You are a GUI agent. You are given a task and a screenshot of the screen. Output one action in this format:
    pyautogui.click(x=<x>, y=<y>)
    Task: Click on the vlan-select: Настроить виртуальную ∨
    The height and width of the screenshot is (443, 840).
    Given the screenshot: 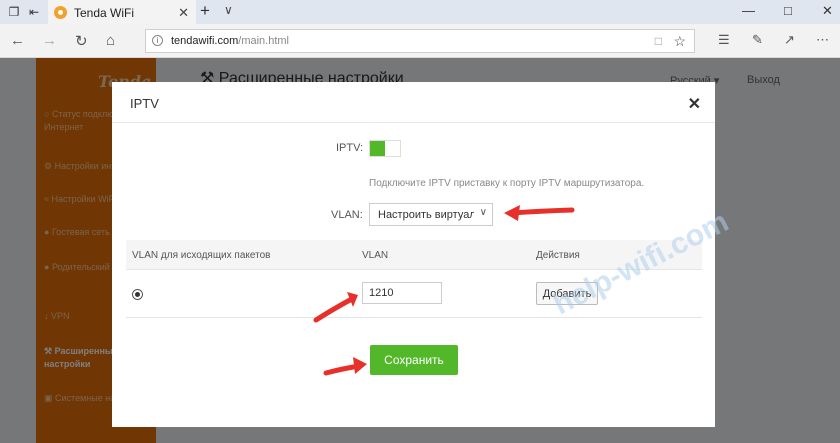 What is the action you would take?
    pyautogui.click(x=431, y=214)
    